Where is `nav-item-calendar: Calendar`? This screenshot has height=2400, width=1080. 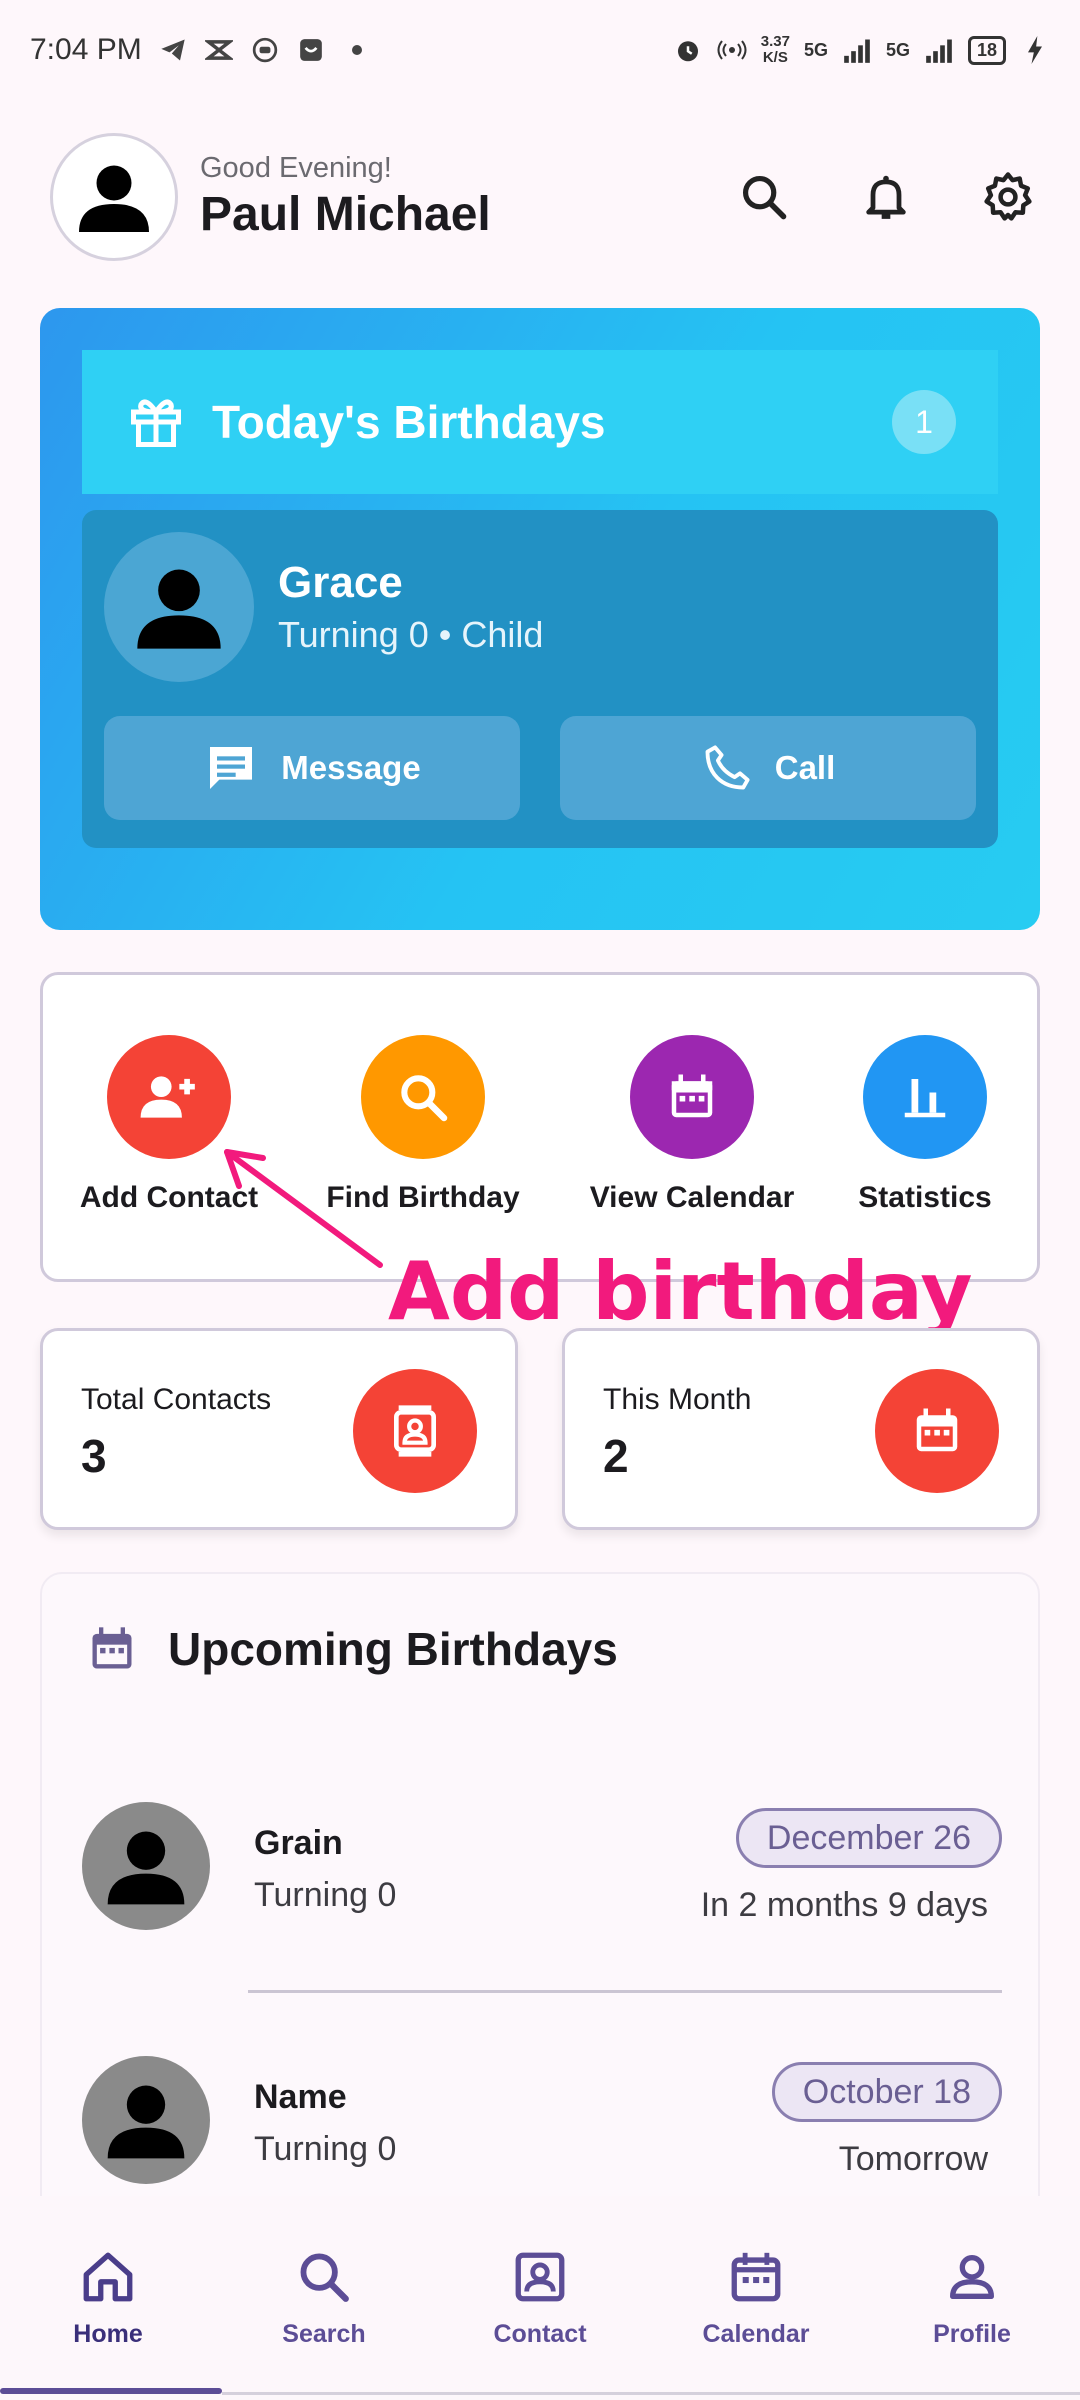 nav-item-calendar: Calendar is located at coordinates (756, 2298).